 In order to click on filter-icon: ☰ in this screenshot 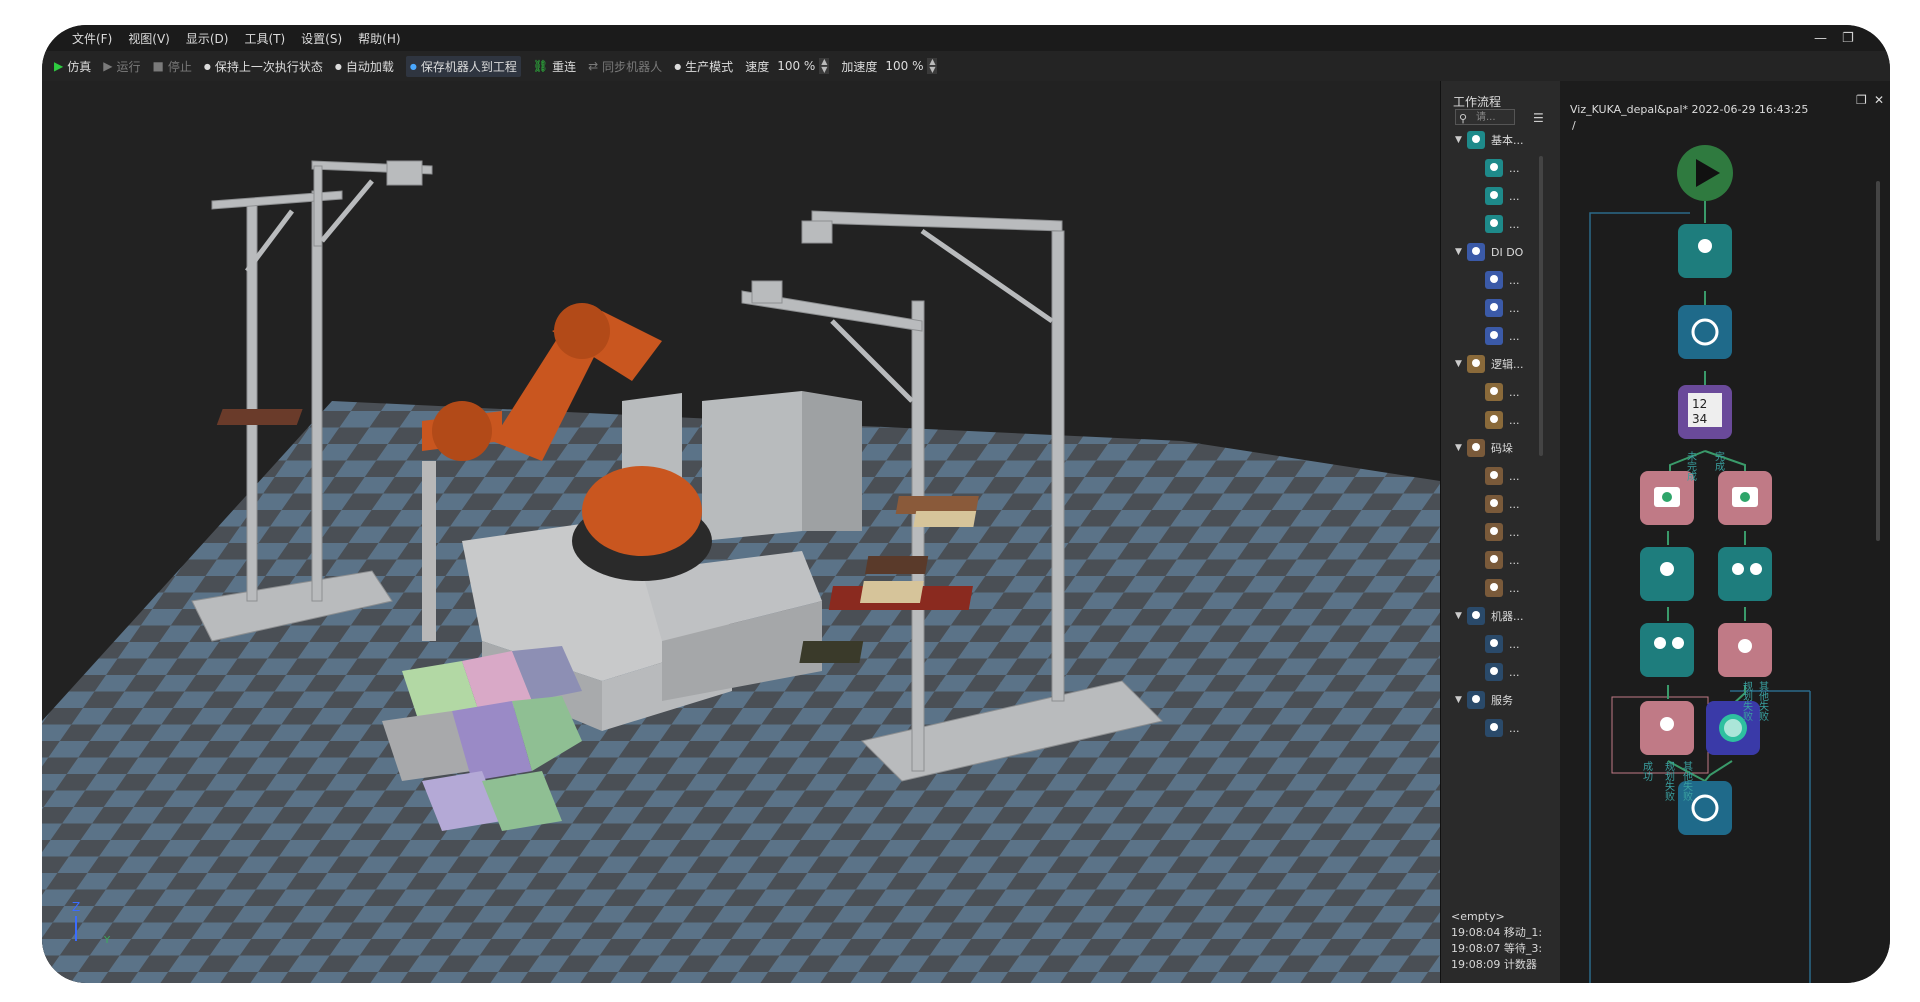, I will do `click(1538, 118)`.